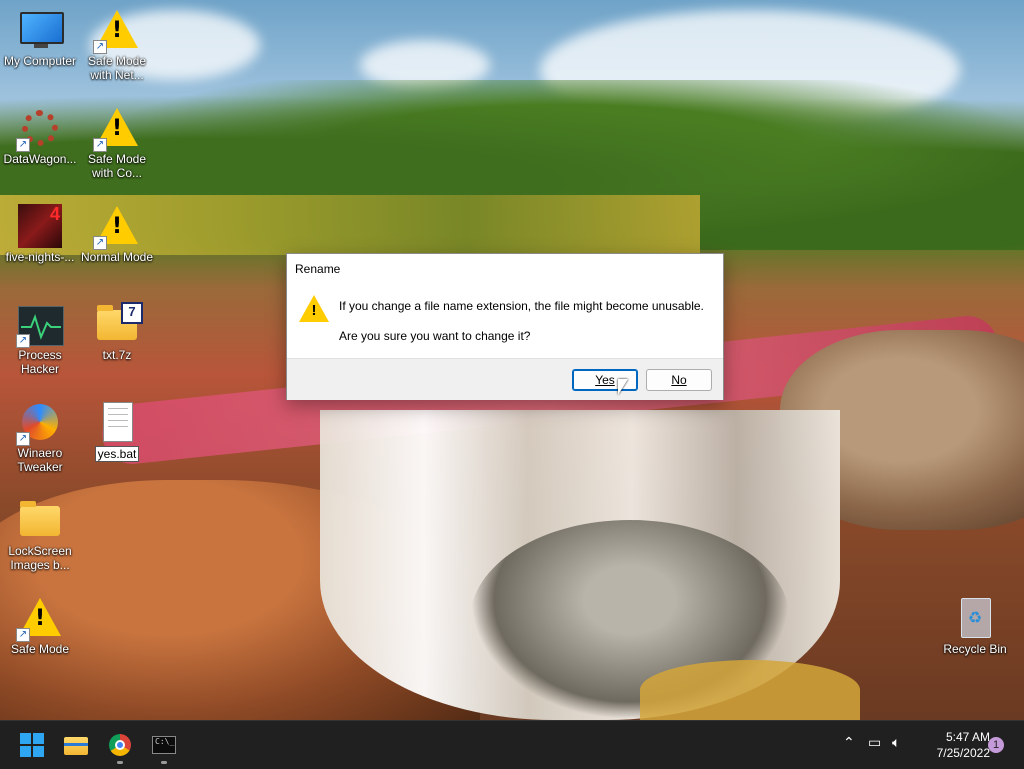 This screenshot has height=769, width=1024. Describe the element at coordinates (954, 753) in the screenshot. I see `clock-date: 7/25/2022` at that location.